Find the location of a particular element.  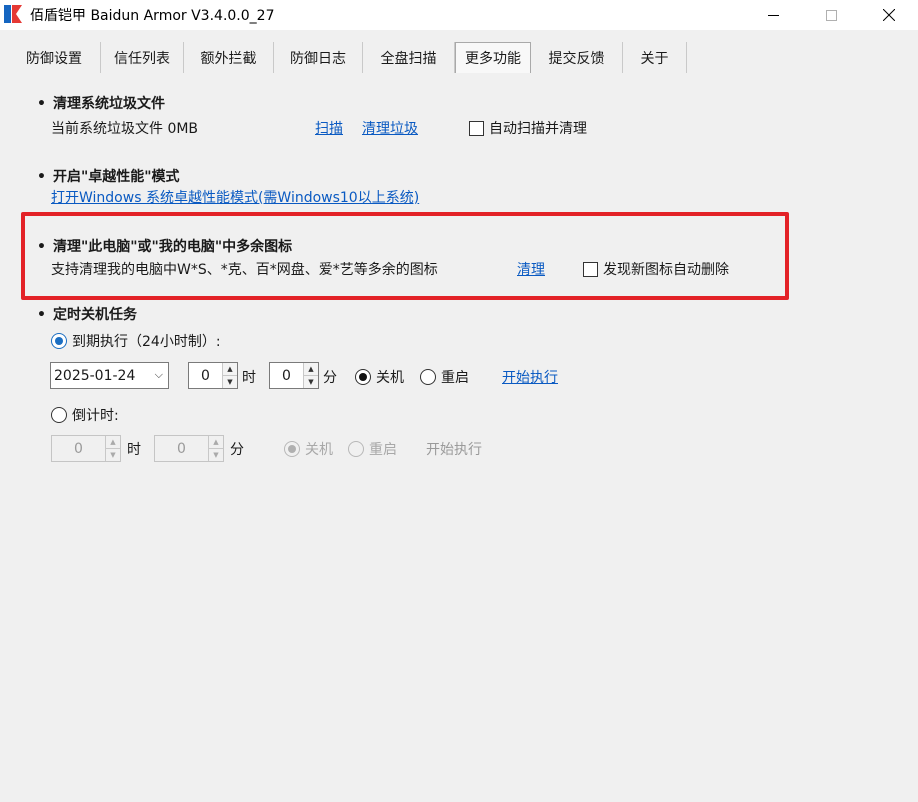

countdown-minute-stepper: 0 ▲ ▼ is located at coordinates (189, 448).